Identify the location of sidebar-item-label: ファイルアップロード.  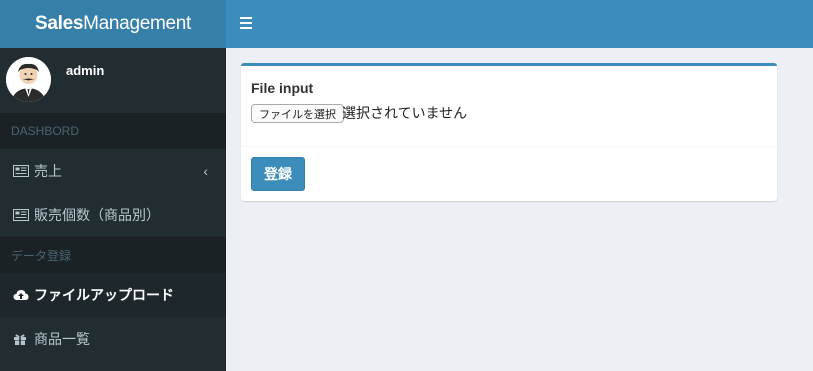
(104, 295).